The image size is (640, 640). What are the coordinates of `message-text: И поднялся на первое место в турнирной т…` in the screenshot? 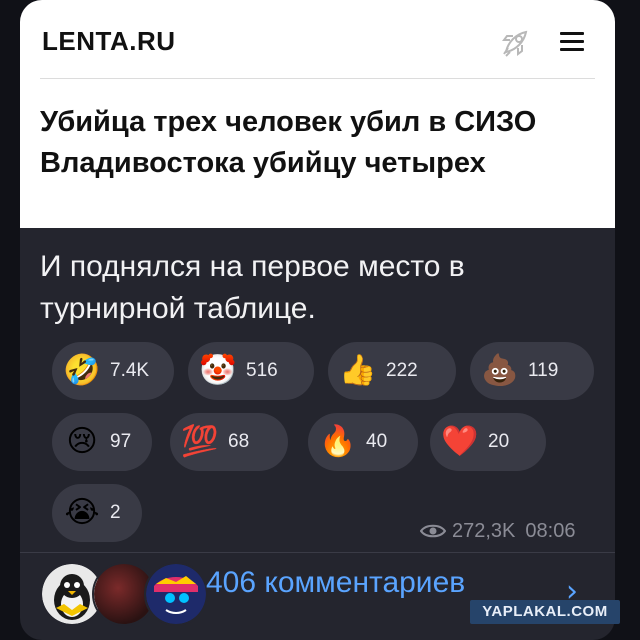 It's located at (252, 287).